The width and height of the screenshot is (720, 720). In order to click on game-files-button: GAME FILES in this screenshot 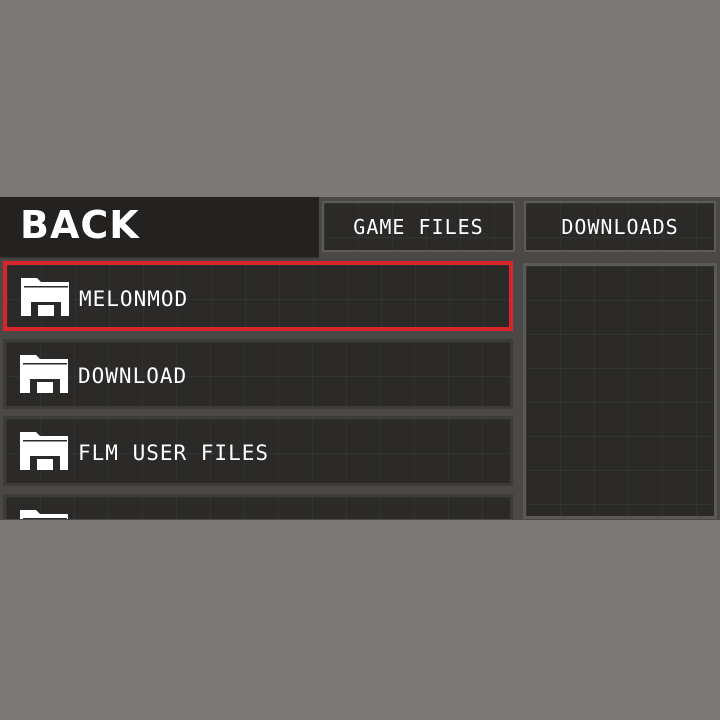, I will do `click(418, 226)`.